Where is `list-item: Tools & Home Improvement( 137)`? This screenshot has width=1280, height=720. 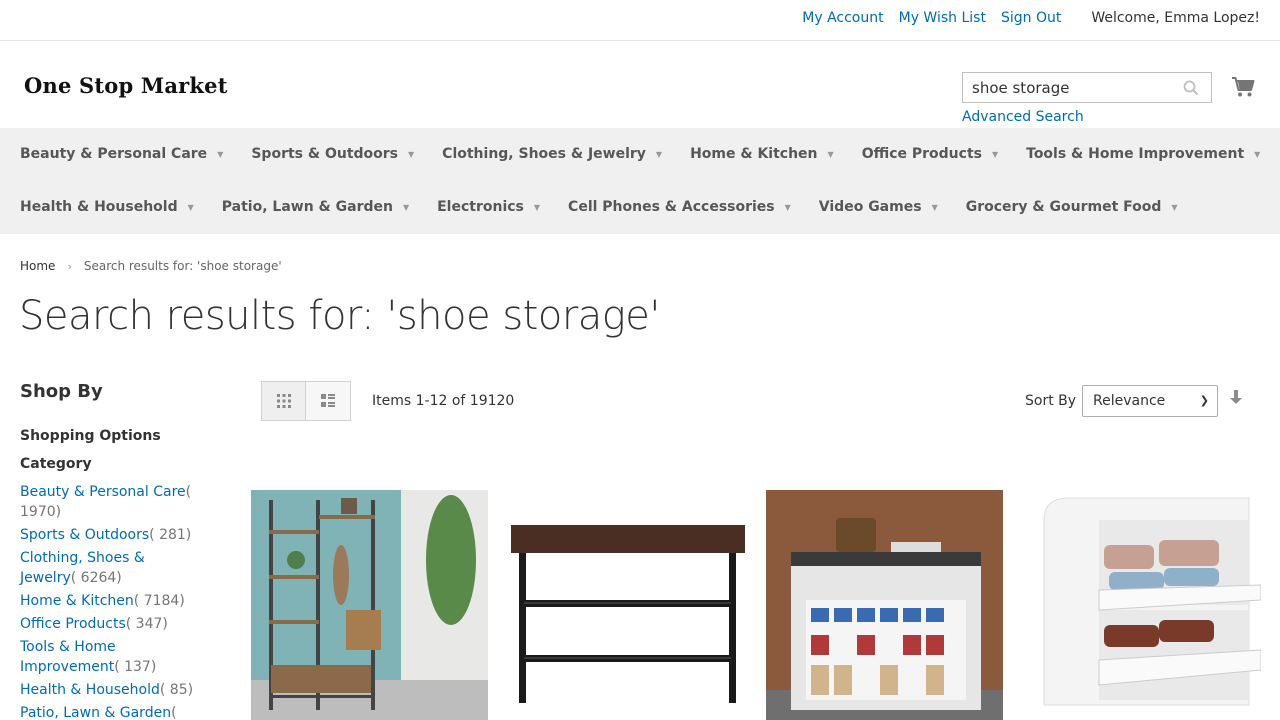 list-item: Tools & Home Improvement( 137) is located at coordinates (110, 657).